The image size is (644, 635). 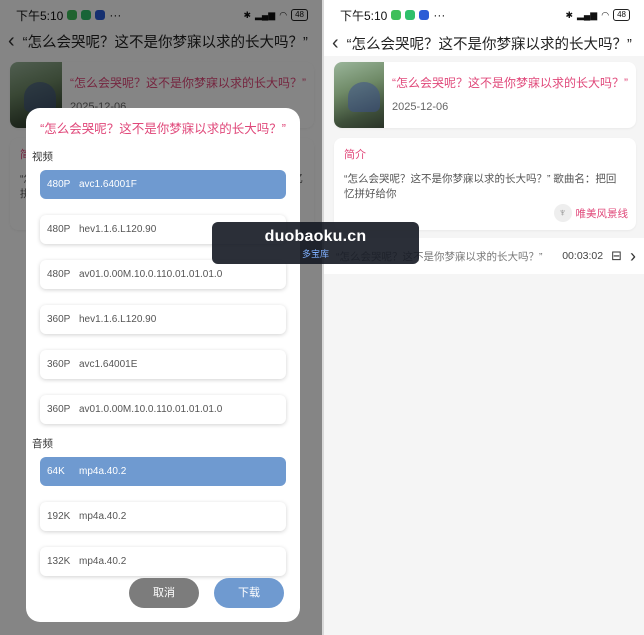 I want to click on intro-heading: 简介, so click(x=355, y=155).